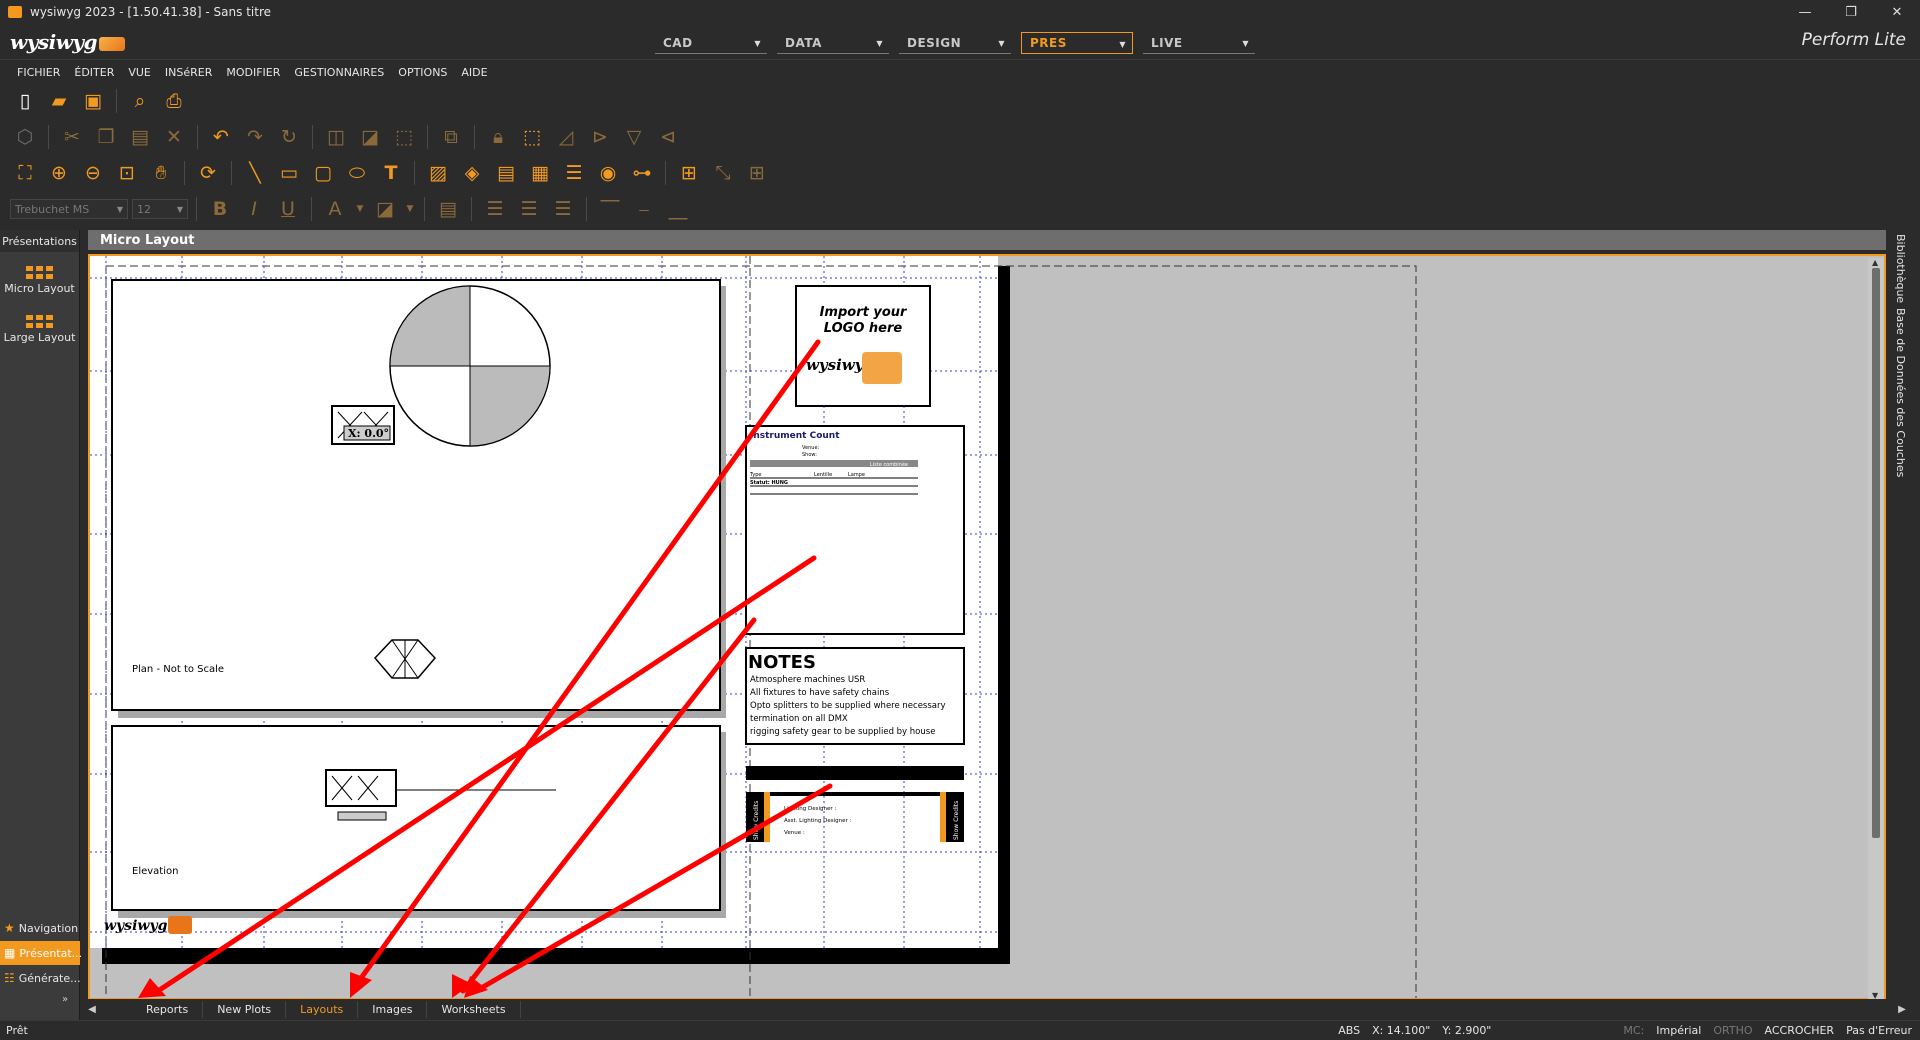  Describe the element at coordinates (610, 209) in the screenshot. I see `valign-top-icon: ⎺` at that location.